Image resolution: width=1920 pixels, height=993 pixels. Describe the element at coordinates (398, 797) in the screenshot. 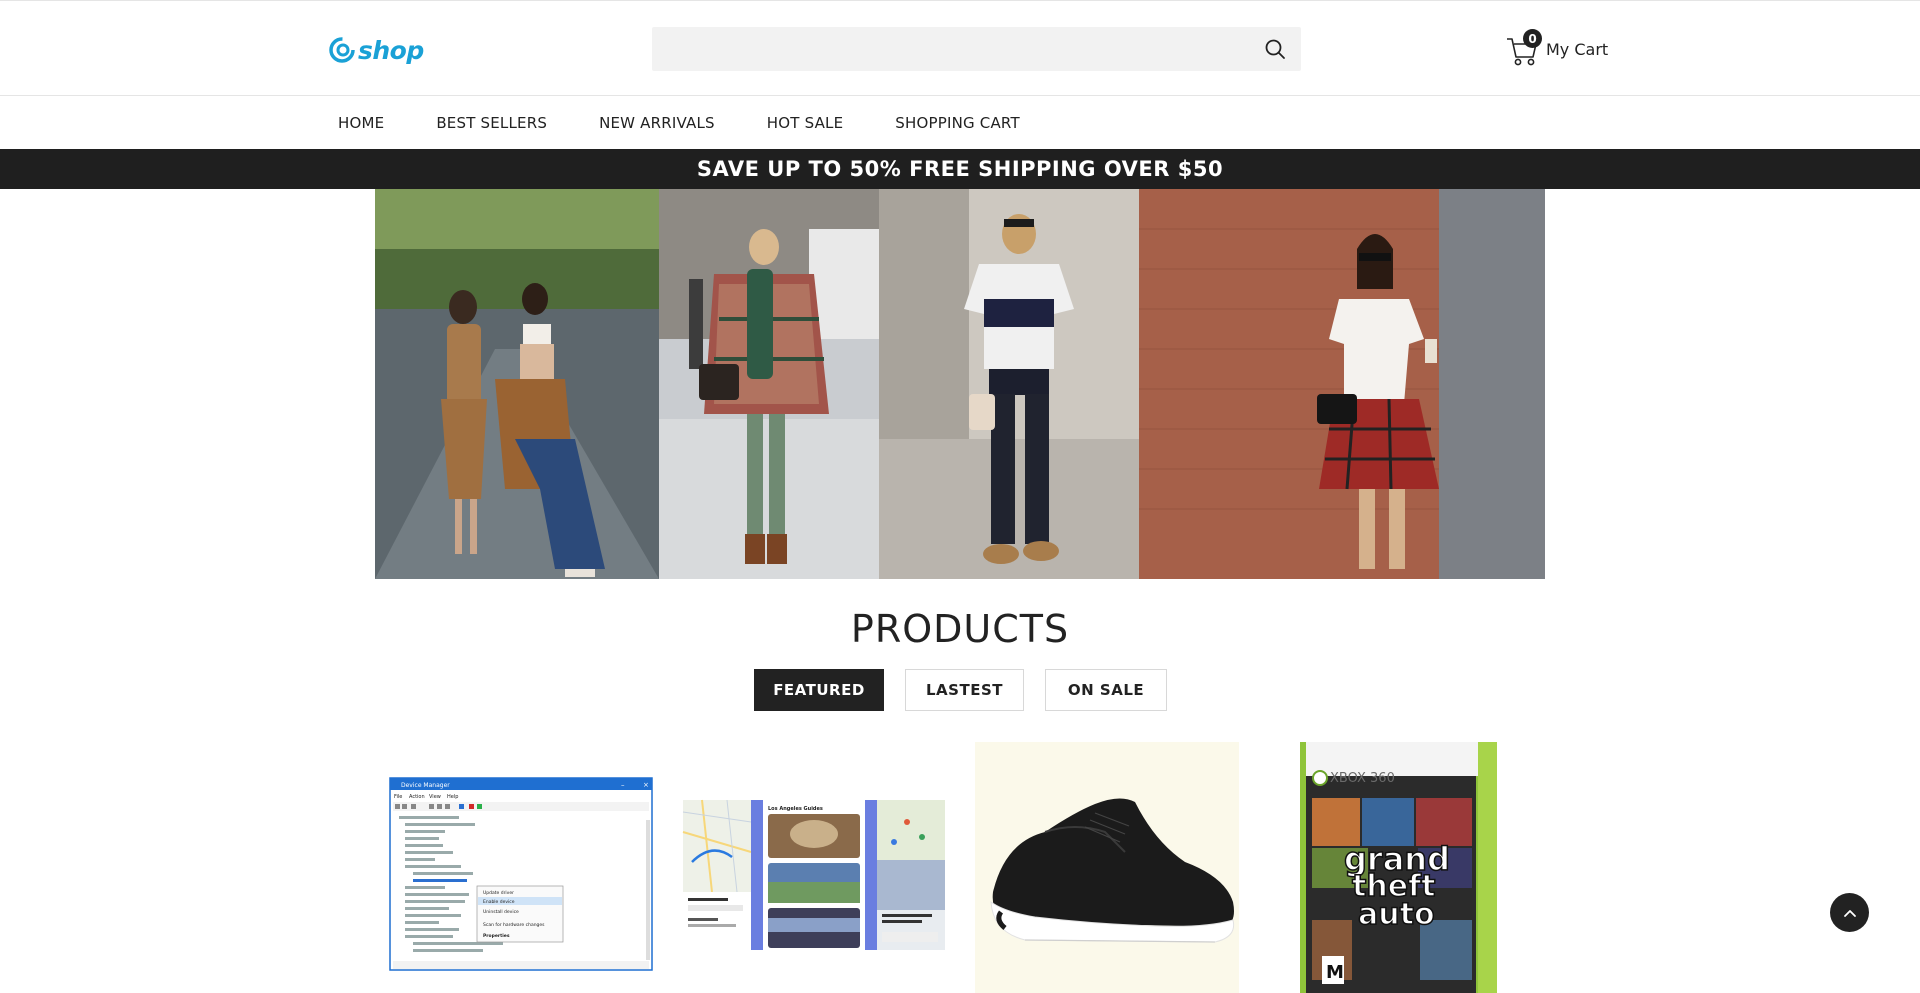

I see `dm-menu-file: File` at that location.